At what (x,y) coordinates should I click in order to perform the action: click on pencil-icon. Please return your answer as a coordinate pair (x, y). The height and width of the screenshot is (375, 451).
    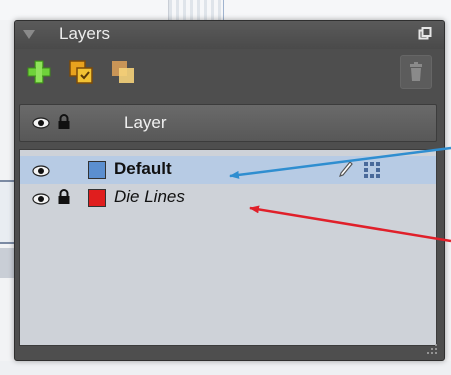
    Looking at the image, I should click on (346, 169).